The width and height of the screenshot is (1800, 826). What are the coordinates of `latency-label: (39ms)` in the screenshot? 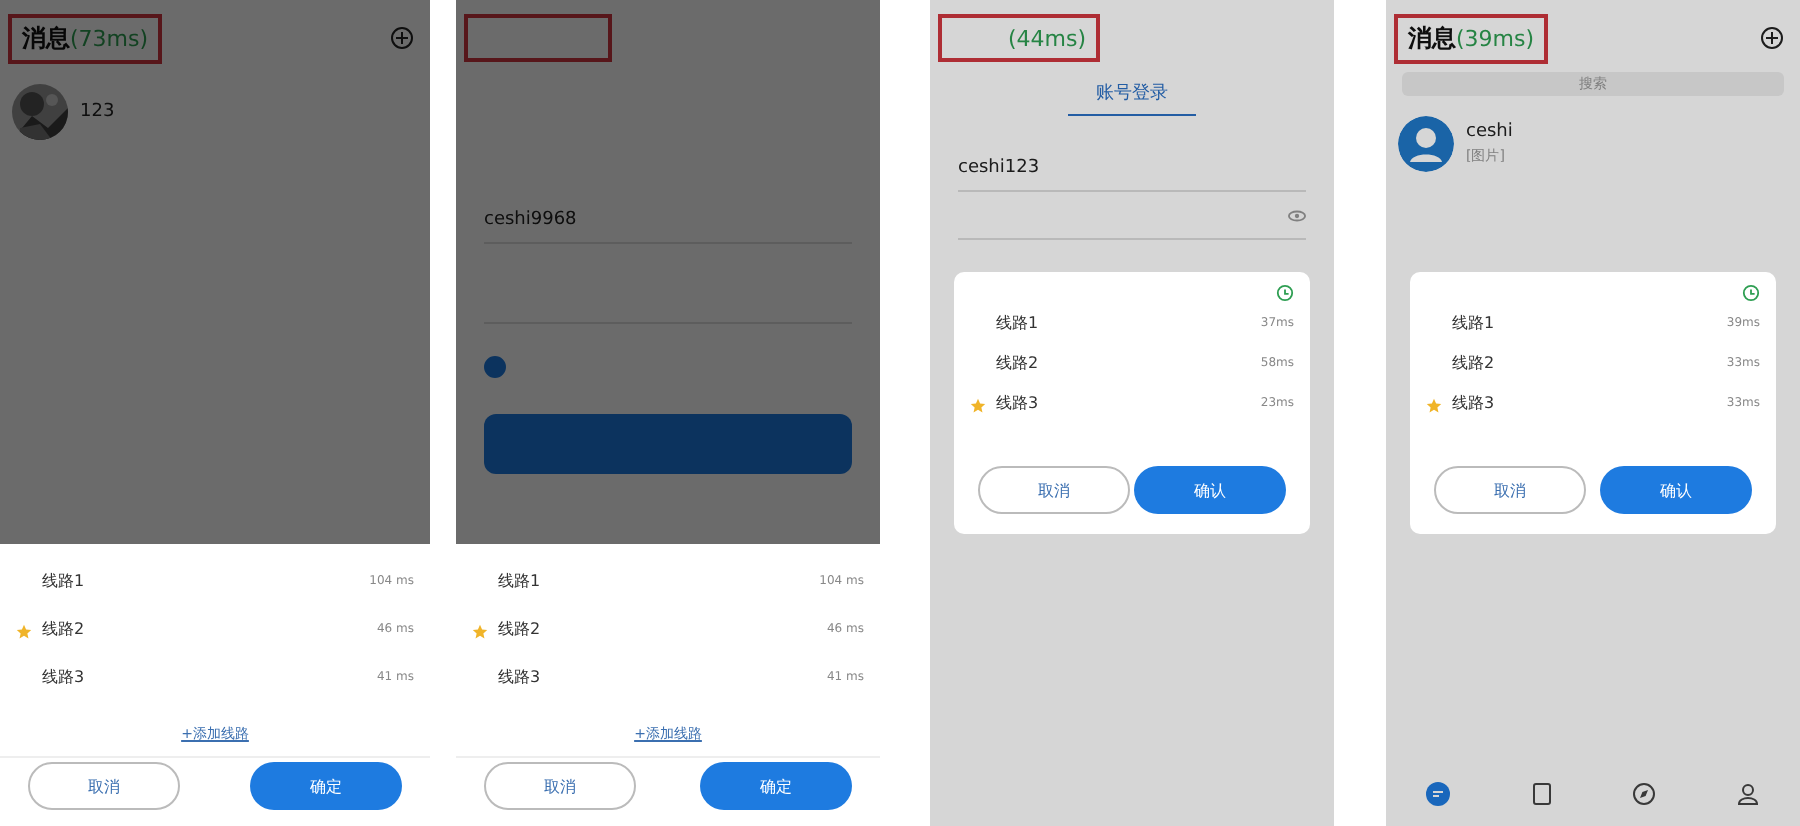 It's located at (1495, 38).